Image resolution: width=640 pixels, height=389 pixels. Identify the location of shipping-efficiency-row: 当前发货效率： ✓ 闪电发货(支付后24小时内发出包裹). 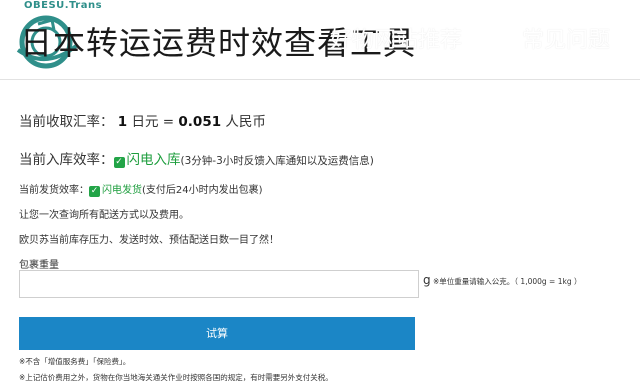
(141, 189).